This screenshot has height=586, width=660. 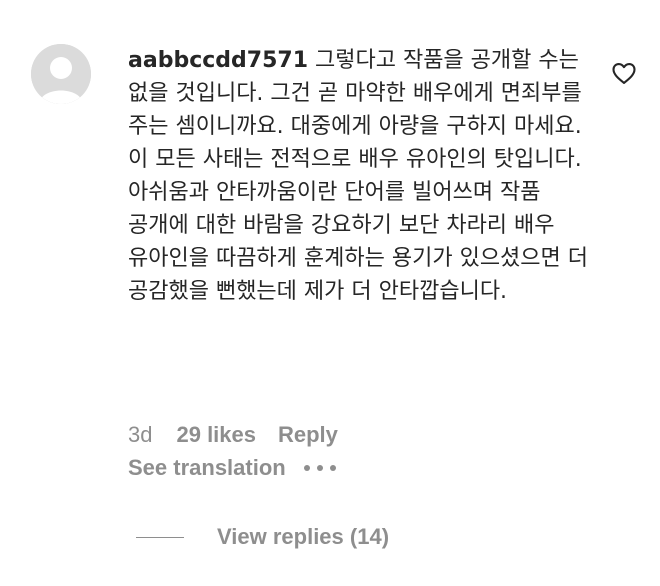 I want to click on heart-outline-icon, so click(x=624, y=73).